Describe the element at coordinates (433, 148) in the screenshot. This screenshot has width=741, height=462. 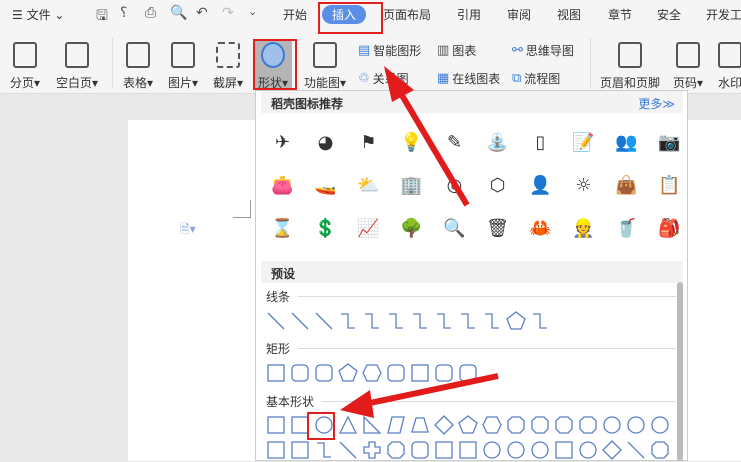
I see `arrow-to-shapes` at that location.